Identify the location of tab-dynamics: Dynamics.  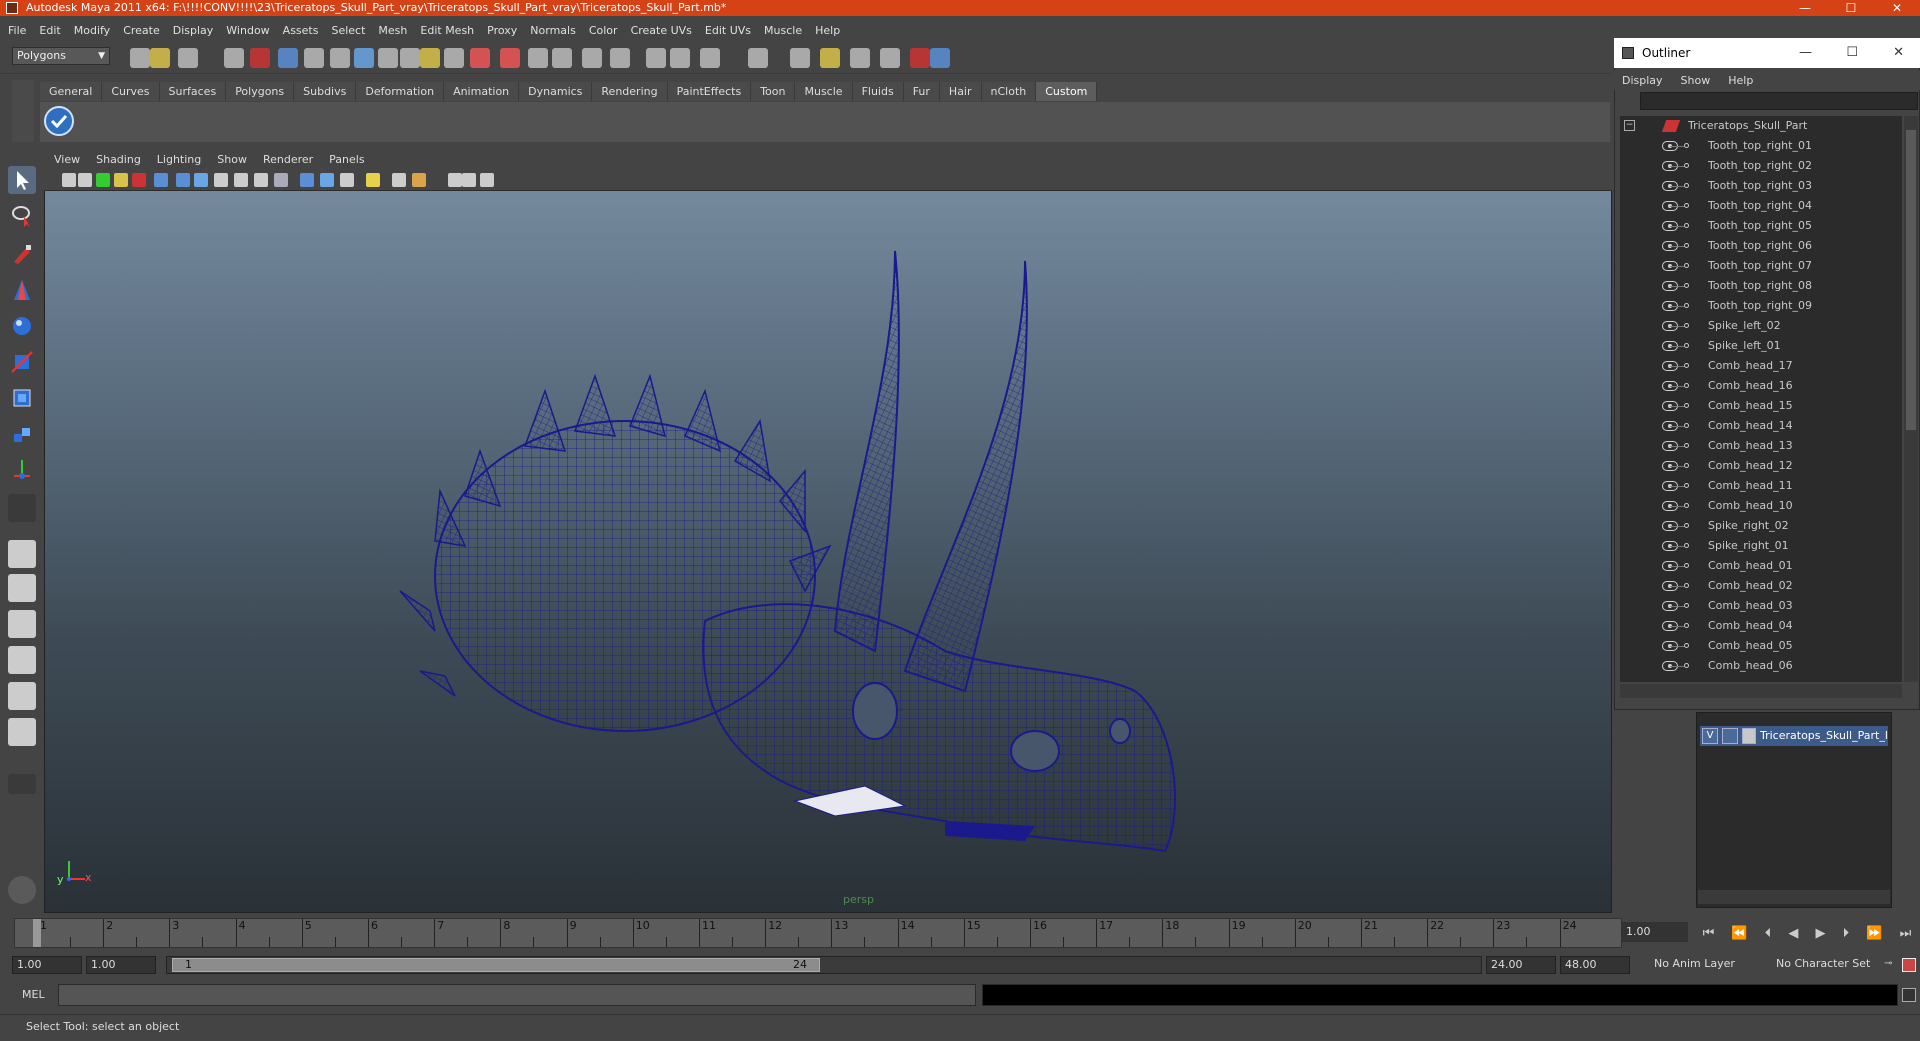
(556, 91).